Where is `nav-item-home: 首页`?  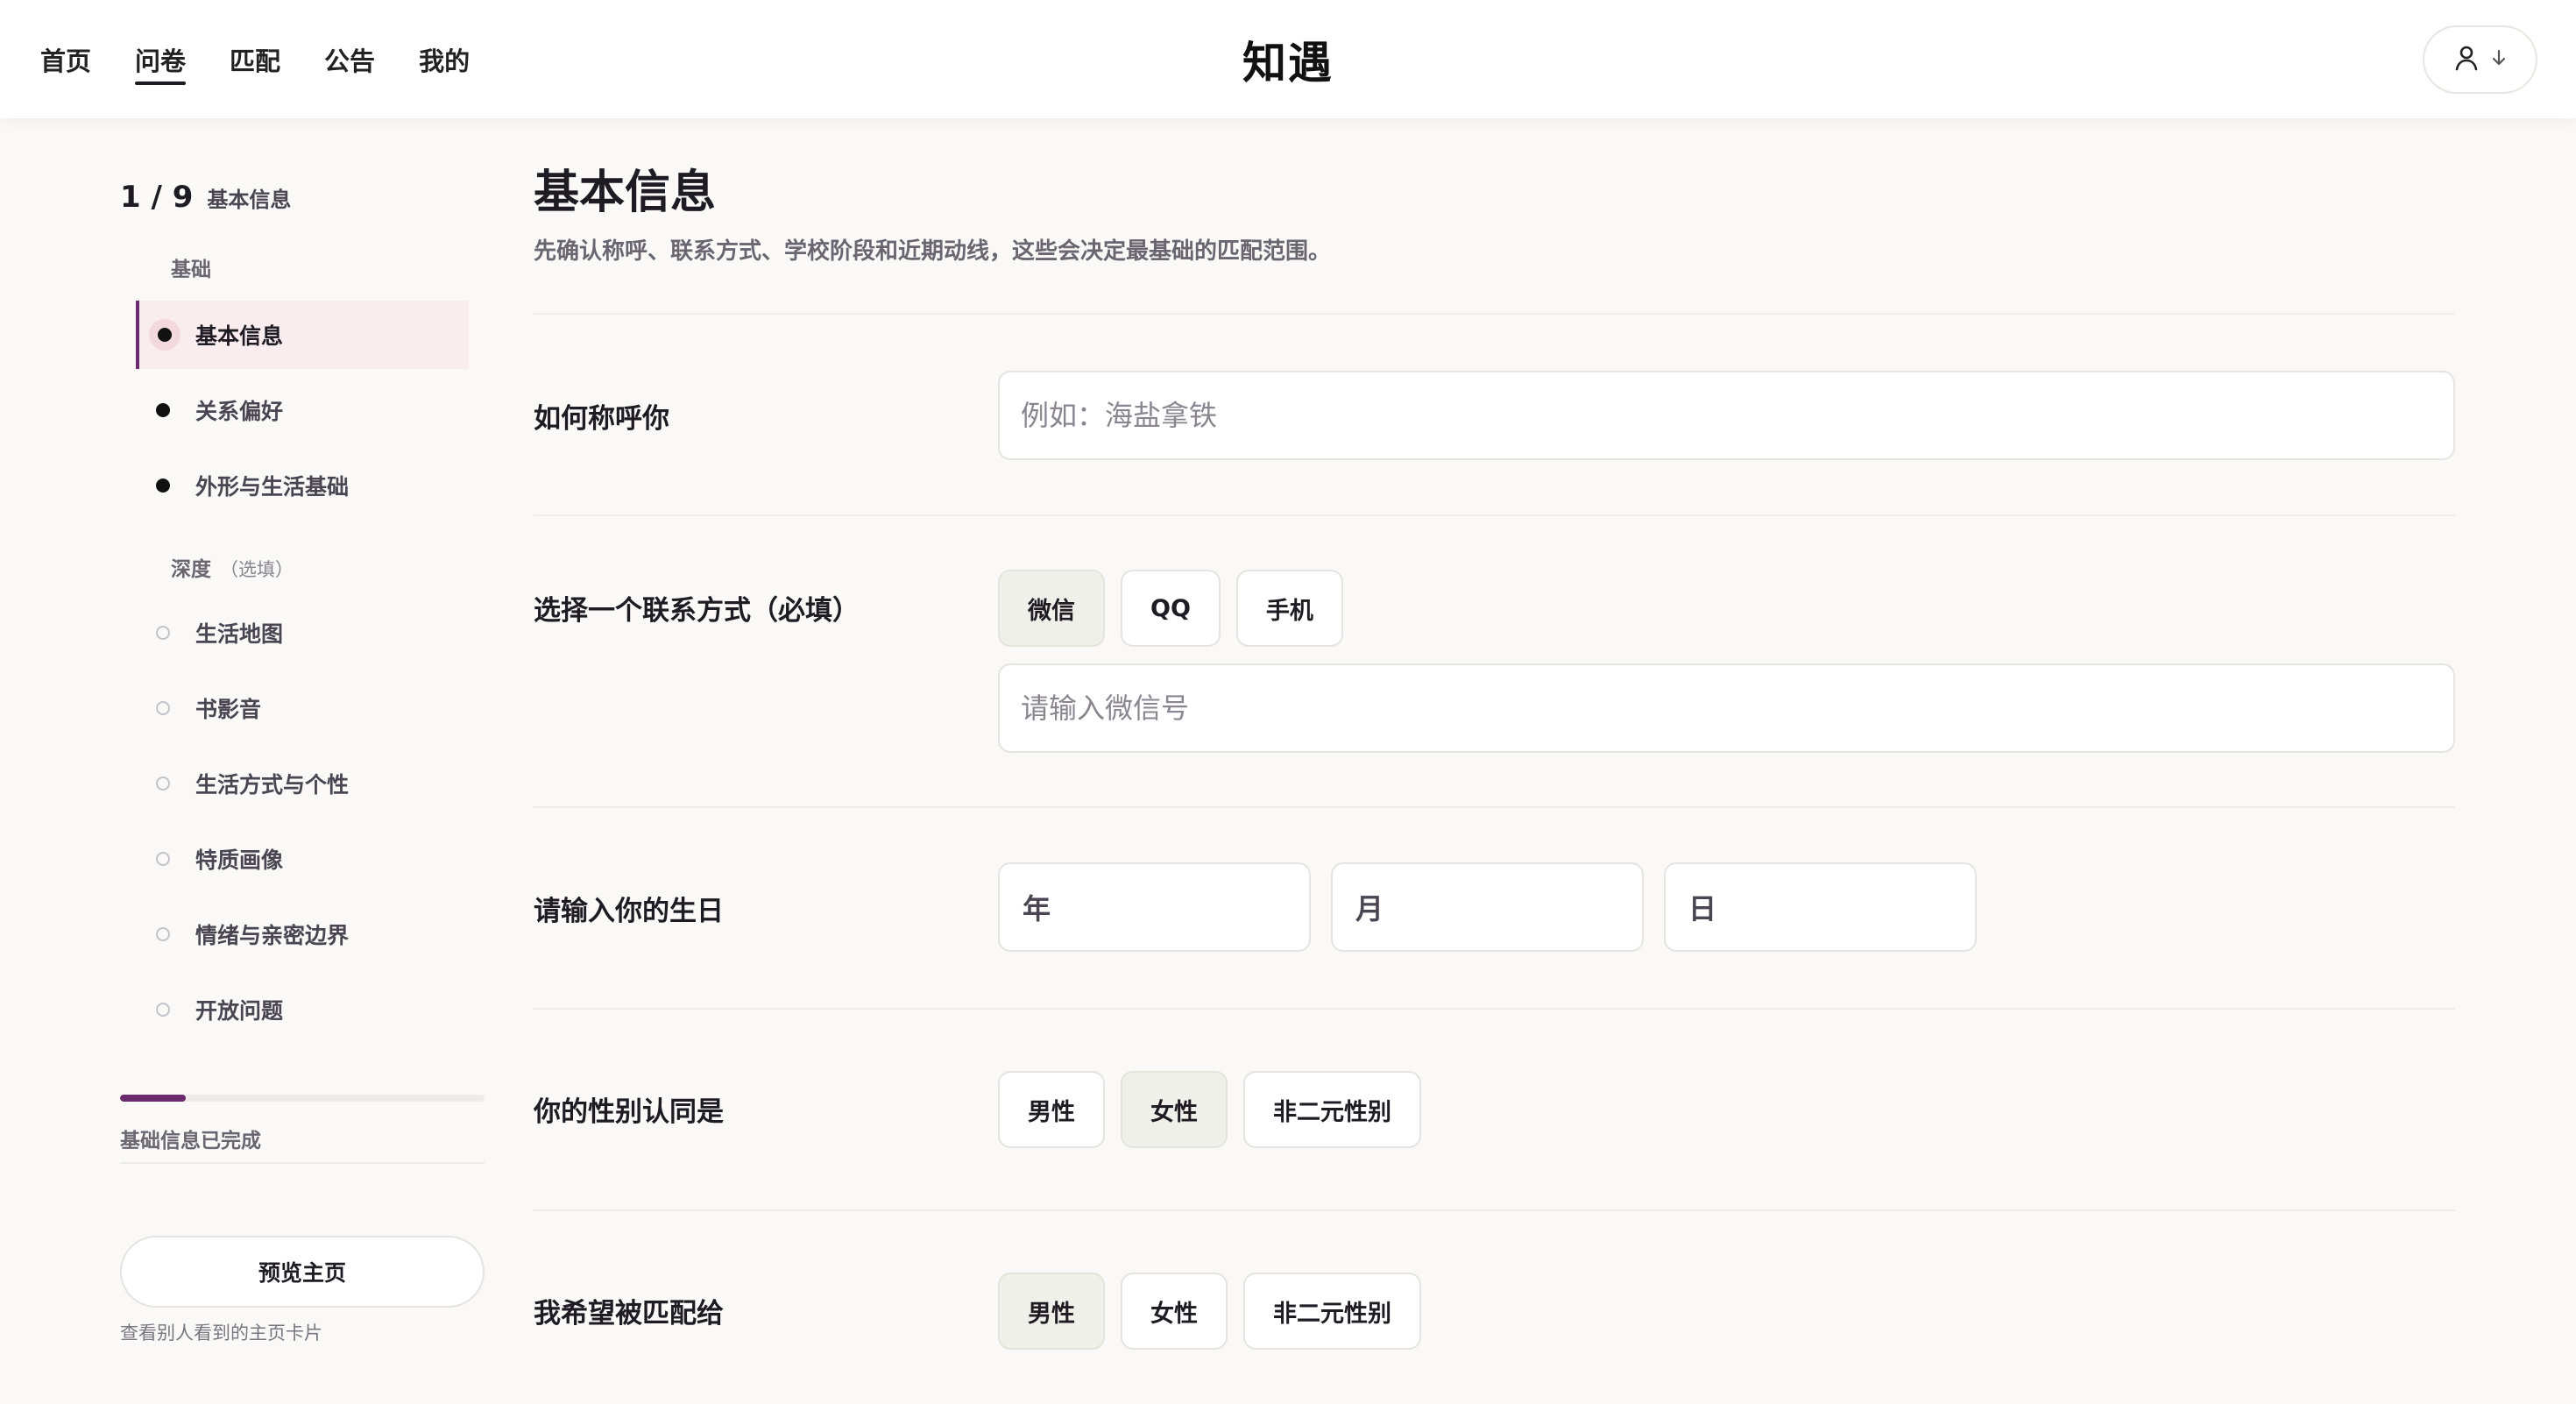 nav-item-home: 首页 is located at coordinates (65, 59).